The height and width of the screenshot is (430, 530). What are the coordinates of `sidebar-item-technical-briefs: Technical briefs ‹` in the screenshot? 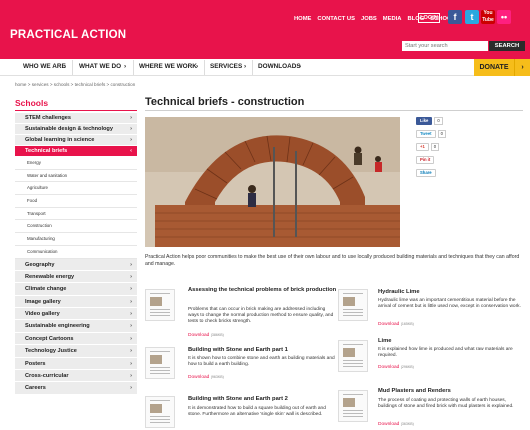 It's located at (76, 151).